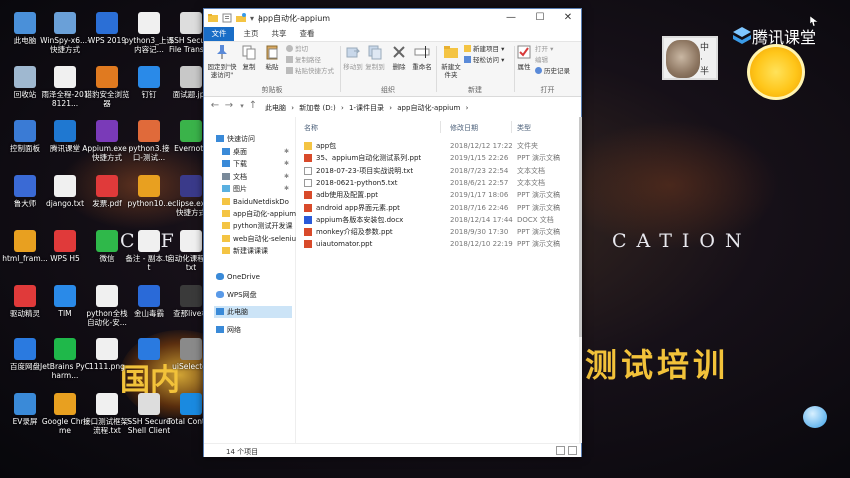 This screenshot has width=850, height=478. I want to click on copy-to-button: 复制到, so click(375, 57).